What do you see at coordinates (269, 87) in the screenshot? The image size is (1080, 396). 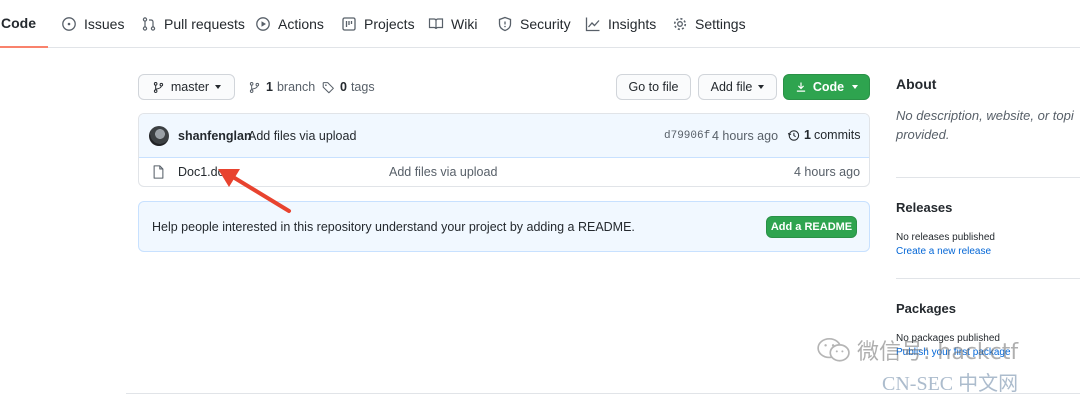 I see `branches-count: 1` at bounding box center [269, 87].